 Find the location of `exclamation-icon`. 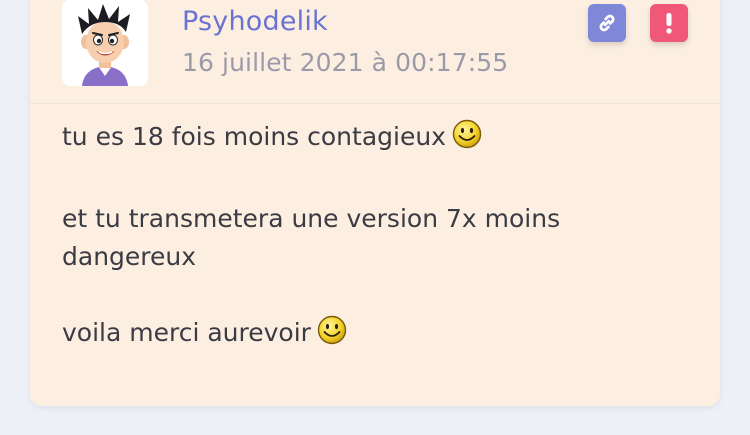

exclamation-icon is located at coordinates (669, 23).